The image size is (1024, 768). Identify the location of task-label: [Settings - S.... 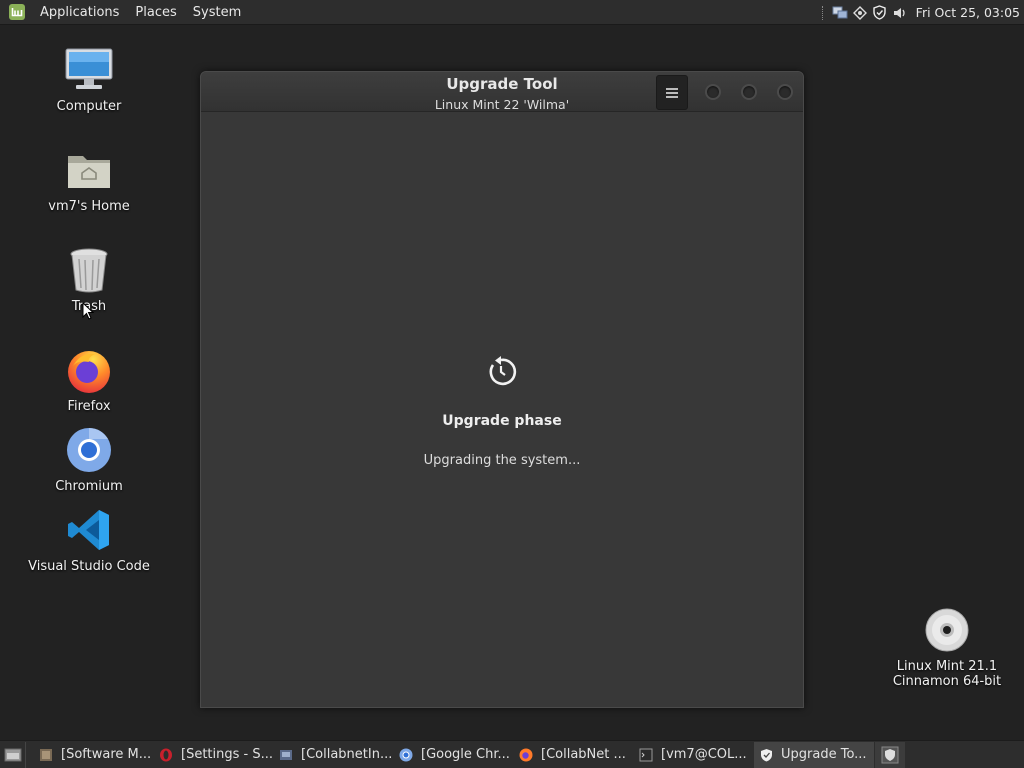
(227, 754).